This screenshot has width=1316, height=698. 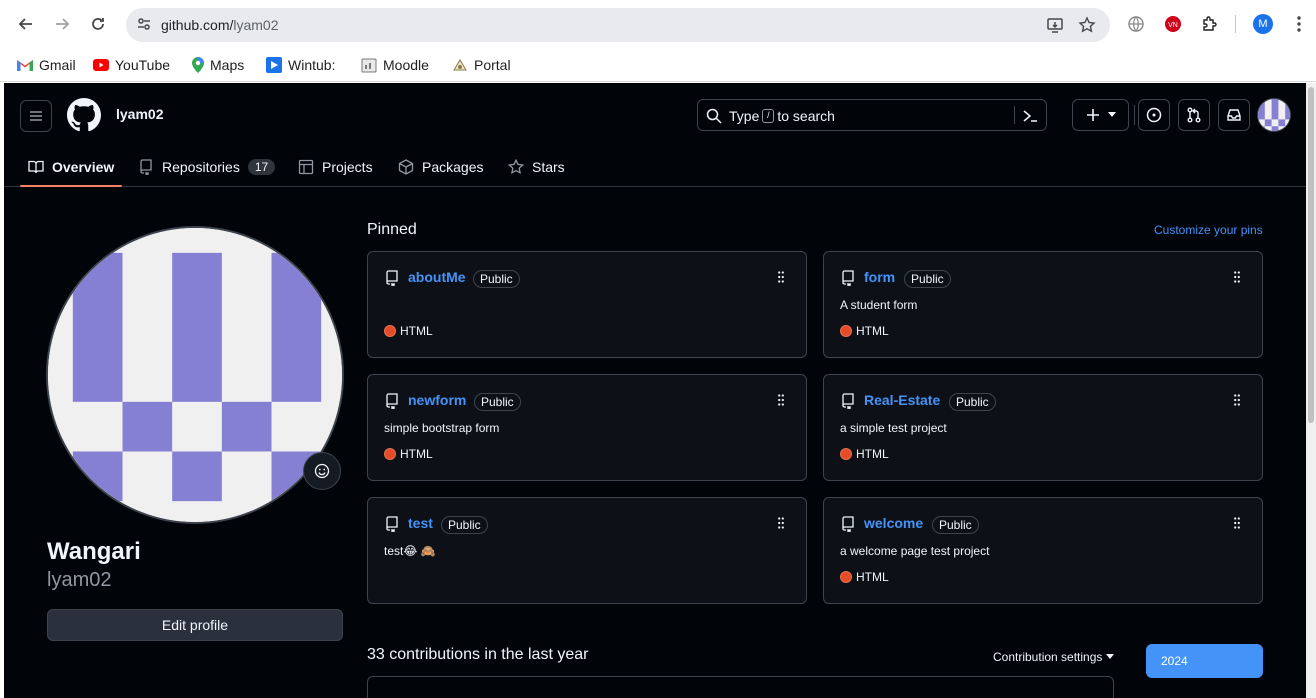 I want to click on pinned-repo-card: aboutMe Public HTML, so click(x=587, y=304).